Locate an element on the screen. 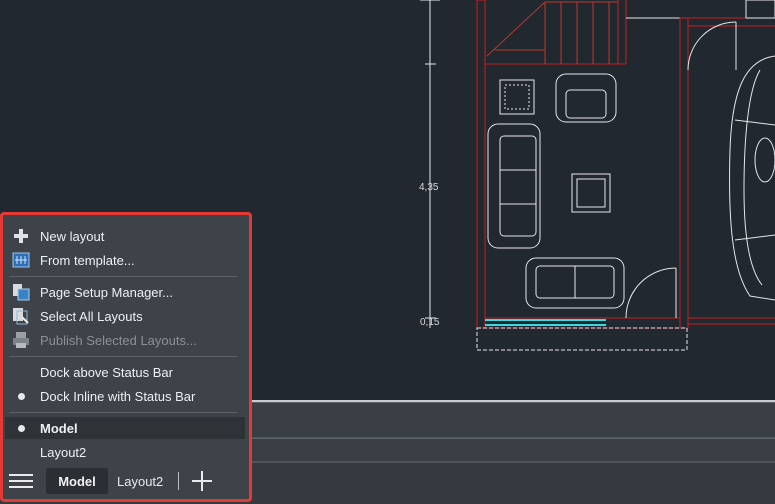  tab-model: Model is located at coordinates (77, 481).